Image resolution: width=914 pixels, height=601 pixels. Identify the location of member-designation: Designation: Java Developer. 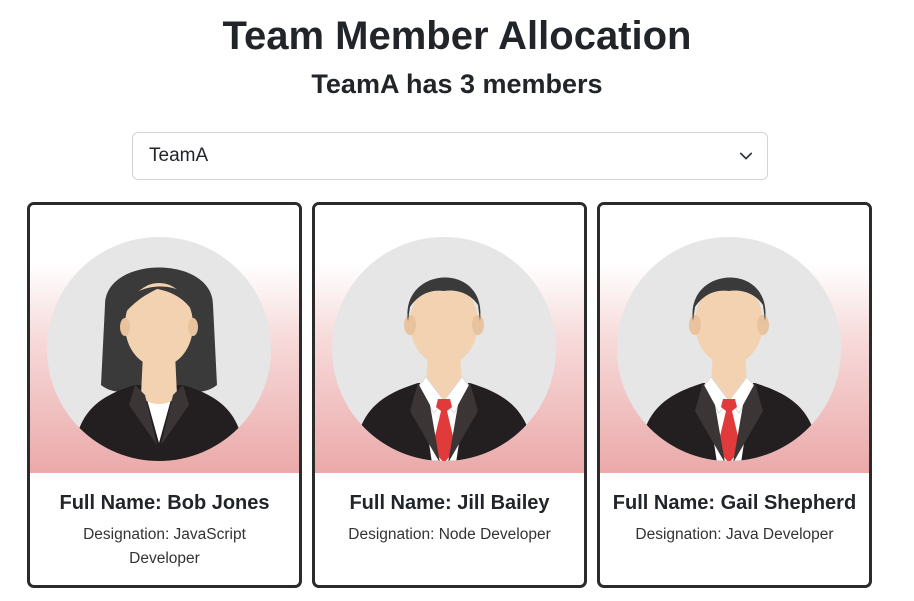
(734, 534).